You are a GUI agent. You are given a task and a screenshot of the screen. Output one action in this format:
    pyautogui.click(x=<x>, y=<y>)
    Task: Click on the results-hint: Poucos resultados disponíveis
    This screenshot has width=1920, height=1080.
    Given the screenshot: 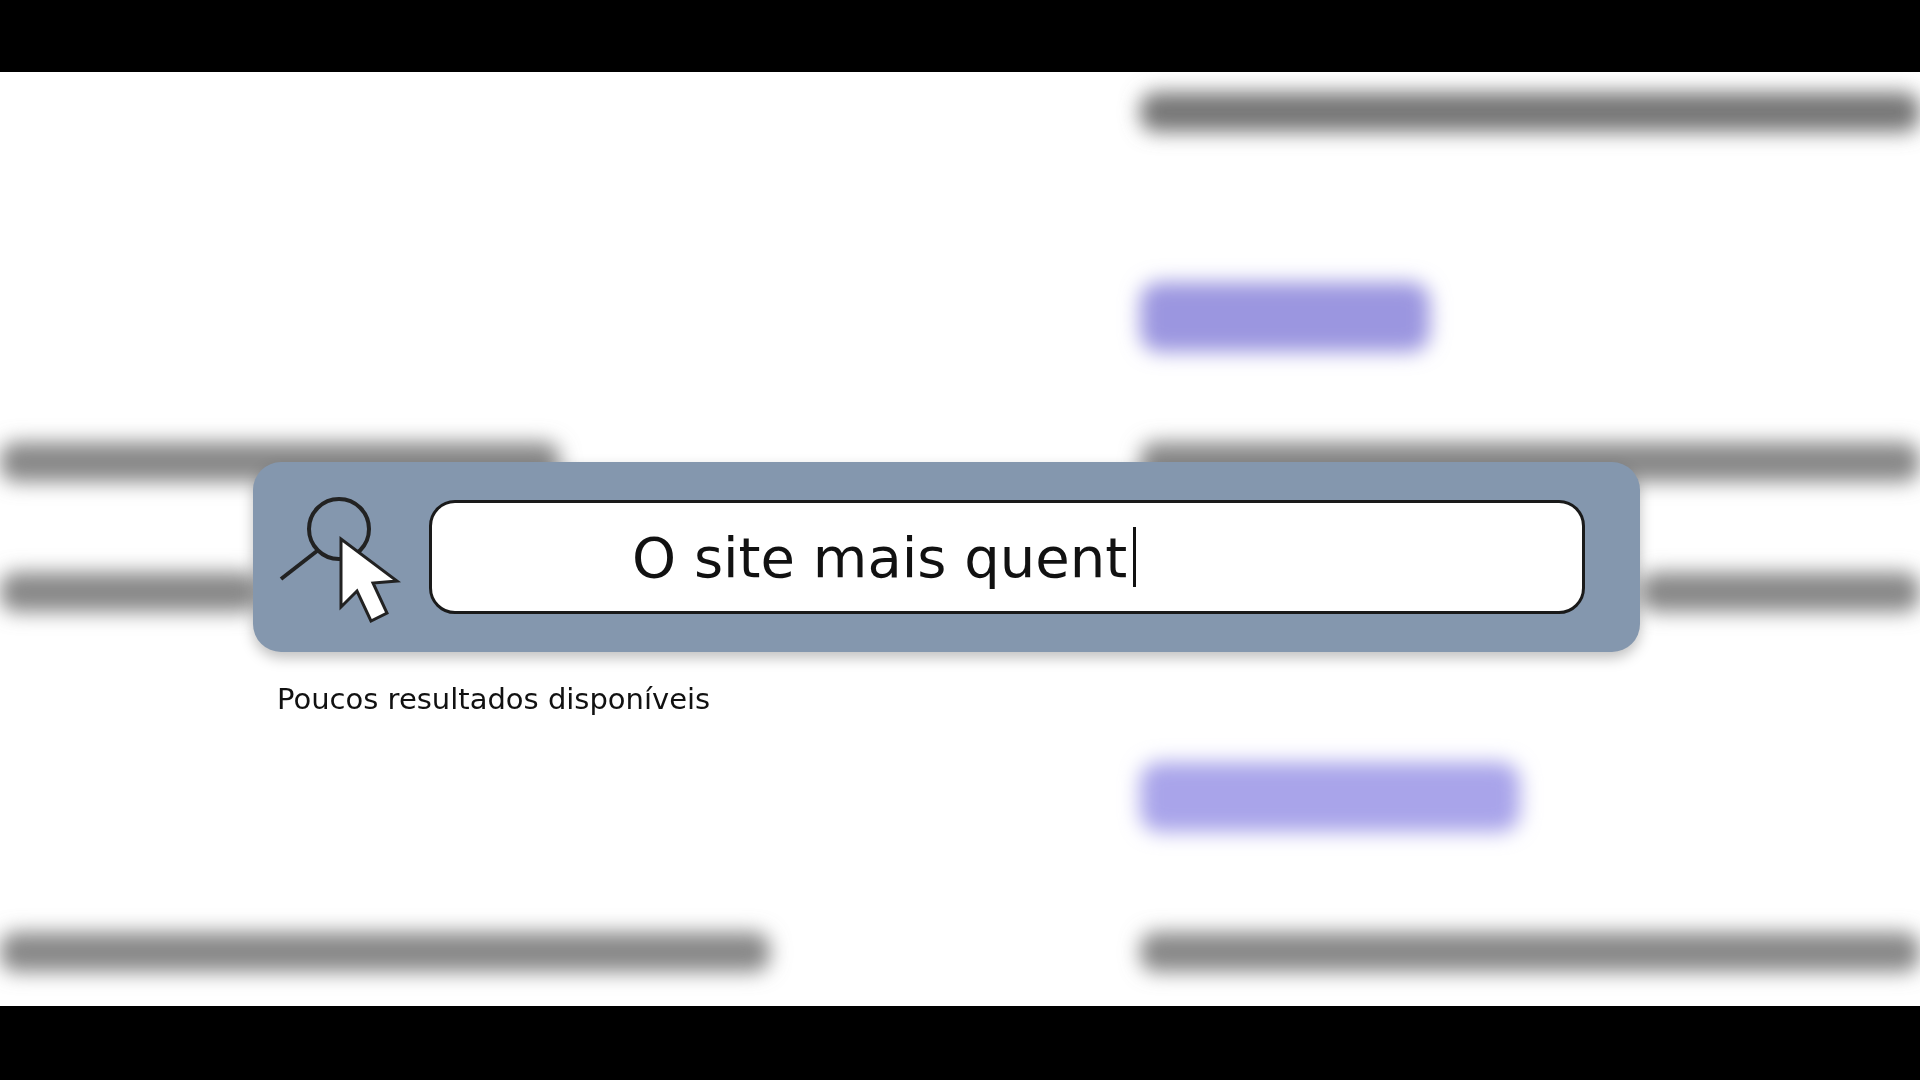 What is the action you would take?
    pyautogui.click(x=494, y=699)
    